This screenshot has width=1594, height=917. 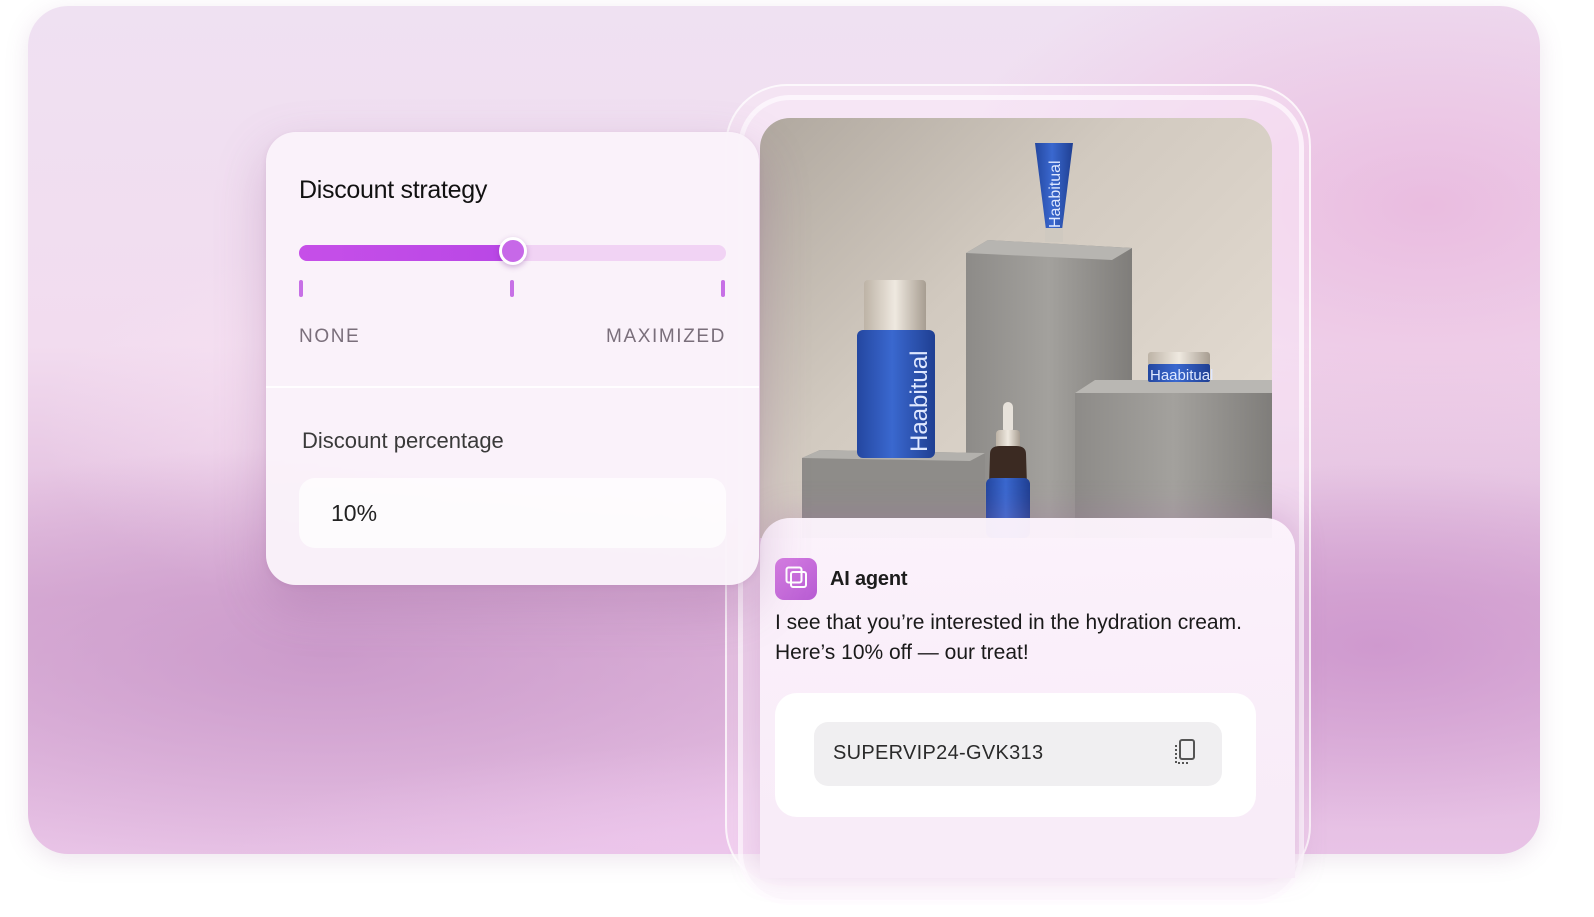 I want to click on tube-product: Haabitual, so click(x=1054, y=192).